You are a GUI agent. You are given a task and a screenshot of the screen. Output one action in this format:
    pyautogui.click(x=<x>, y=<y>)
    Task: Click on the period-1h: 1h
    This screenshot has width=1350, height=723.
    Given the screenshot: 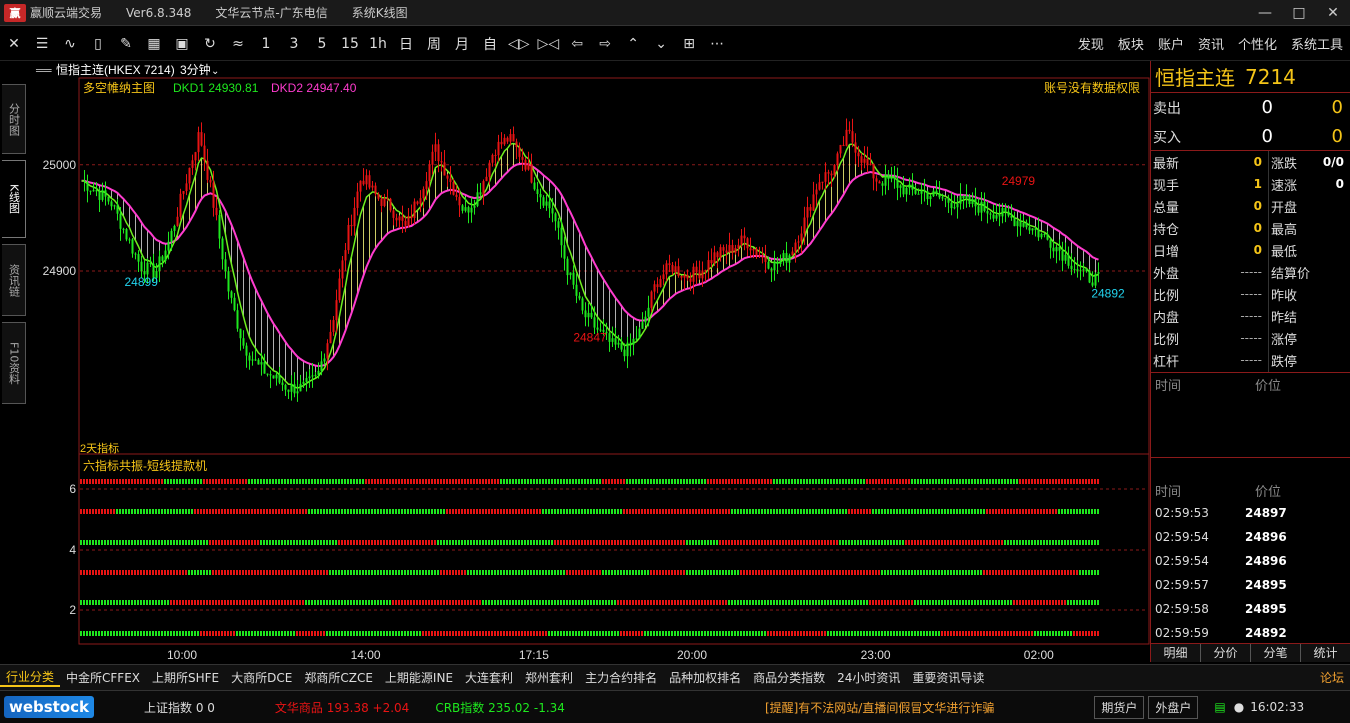 What is the action you would take?
    pyautogui.click(x=378, y=44)
    